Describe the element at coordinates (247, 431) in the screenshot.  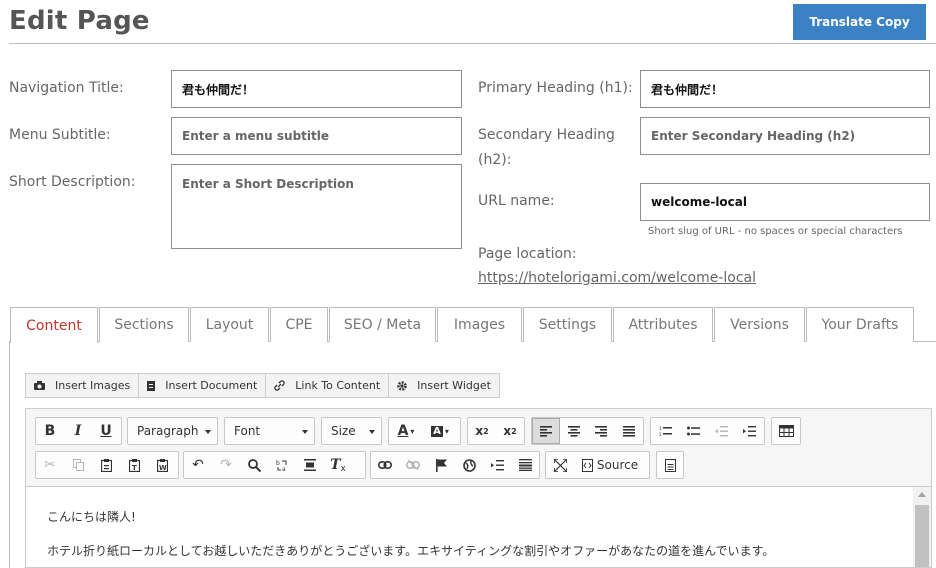
I see `font-select-value: Font` at that location.